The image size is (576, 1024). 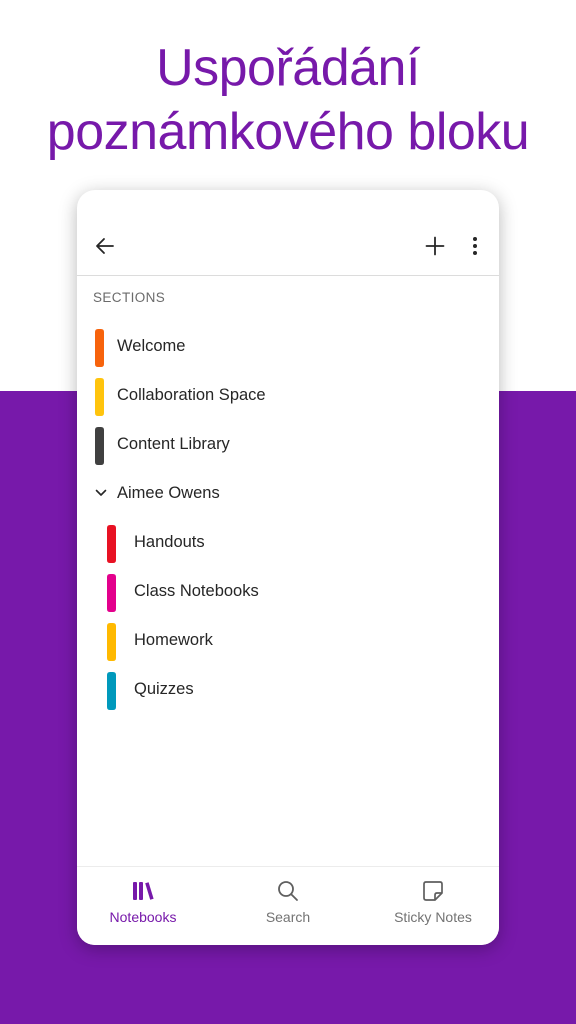 What do you see at coordinates (288, 917) in the screenshot?
I see `nav-label: Search` at bounding box center [288, 917].